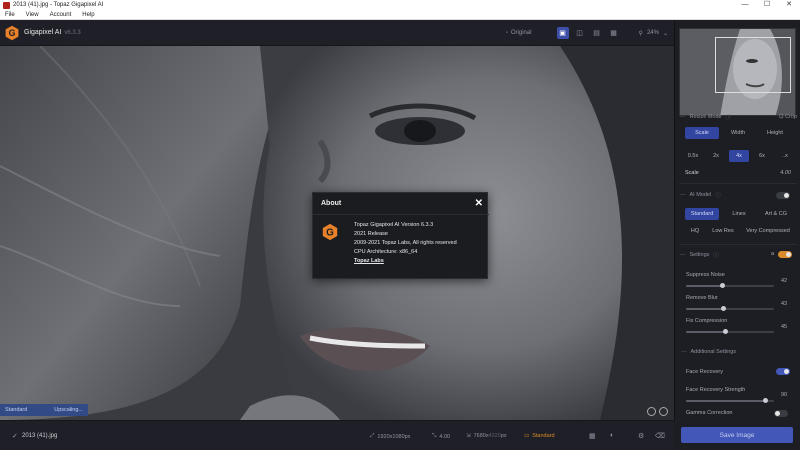 Image resolution: width=800 pixels, height=450 pixels. What do you see at coordinates (730, 331) in the screenshot?
I see `fix-compression-slider` at bounding box center [730, 331].